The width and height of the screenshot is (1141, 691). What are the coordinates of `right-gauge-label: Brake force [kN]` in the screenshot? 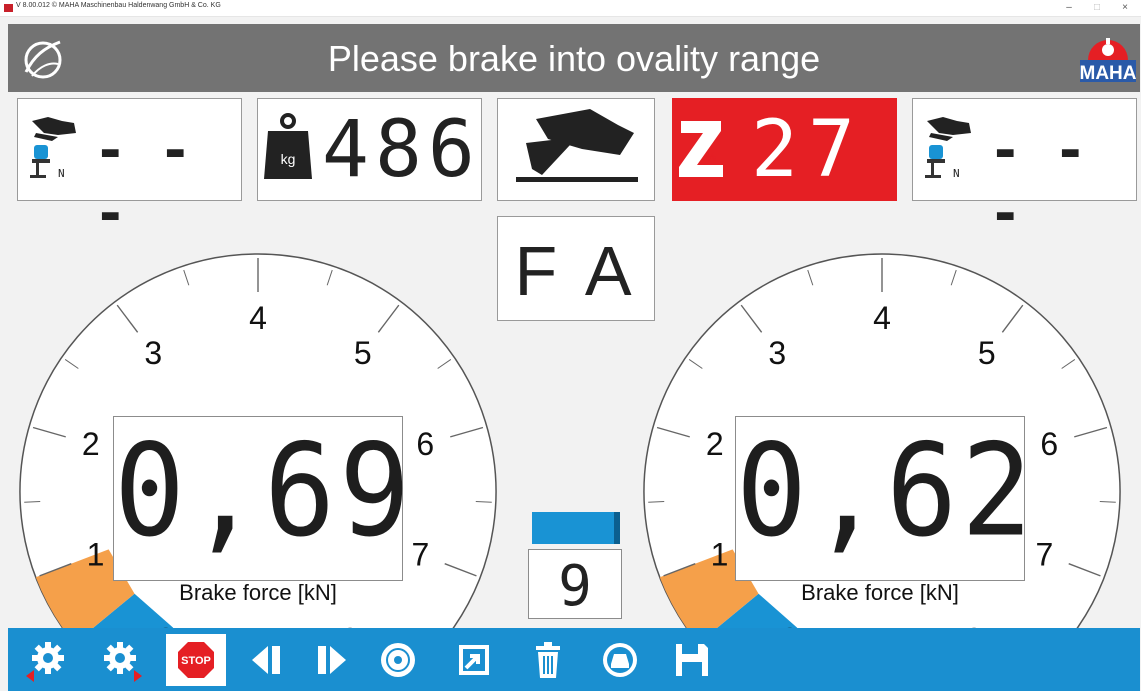 It's located at (880, 592).